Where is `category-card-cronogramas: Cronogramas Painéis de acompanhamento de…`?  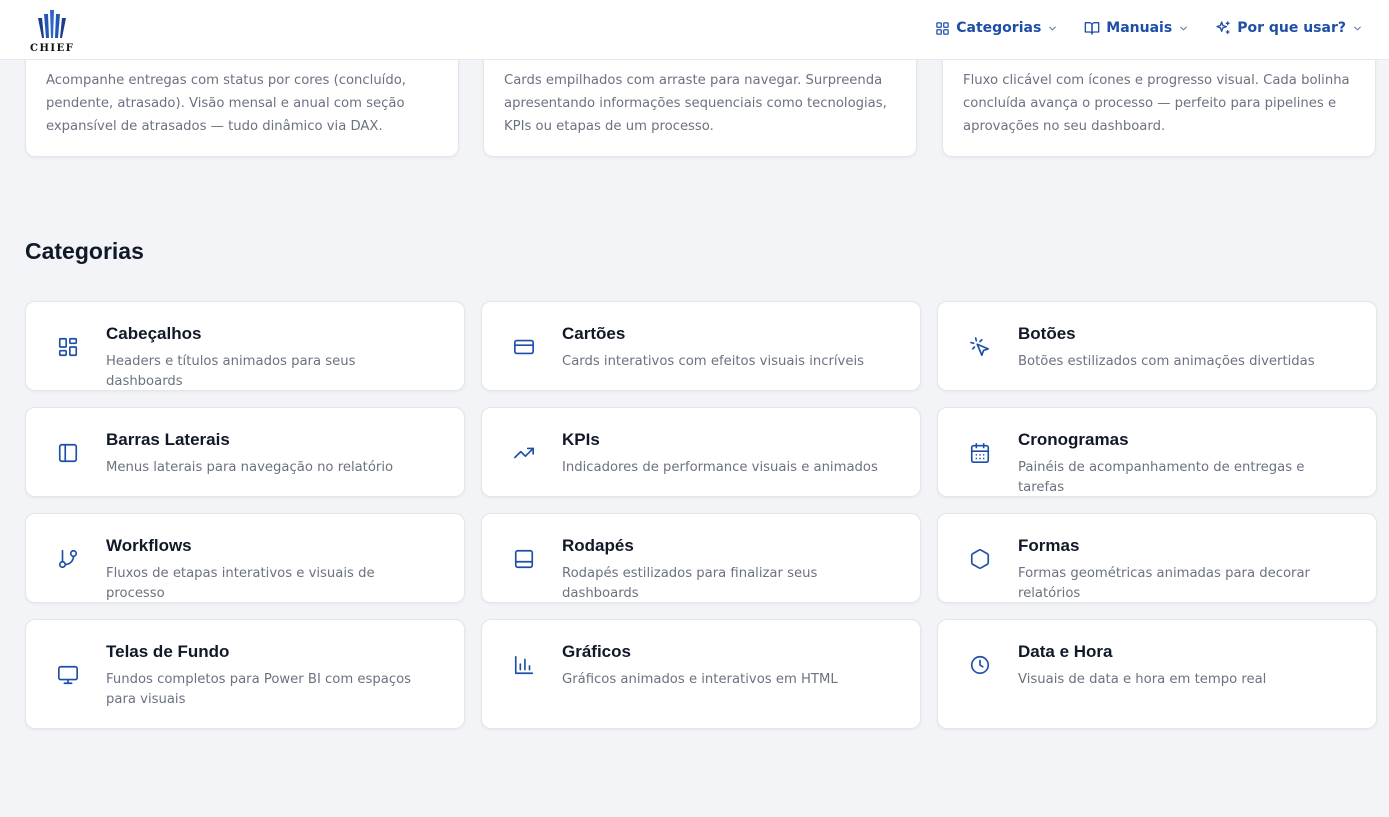 category-card-cronogramas: Cronogramas Painéis de acompanhamento de… is located at coordinates (1157, 452).